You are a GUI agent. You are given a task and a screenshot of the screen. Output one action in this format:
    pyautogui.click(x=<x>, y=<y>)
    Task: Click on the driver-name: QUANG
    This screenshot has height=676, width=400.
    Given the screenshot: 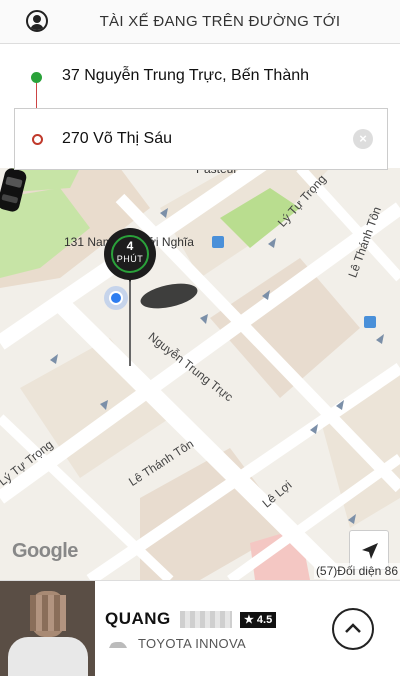 What is the action you would take?
    pyautogui.click(x=138, y=618)
    